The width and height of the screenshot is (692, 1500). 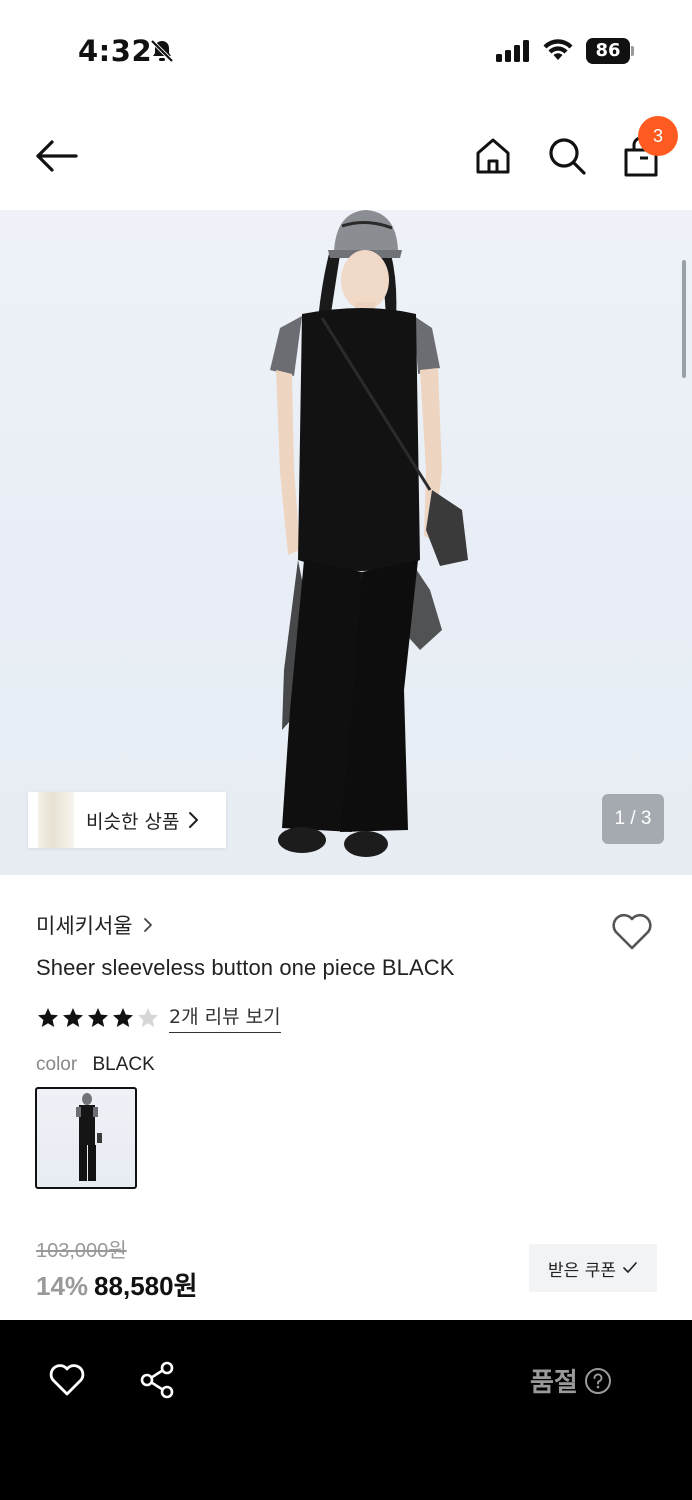 I want to click on battery-level: 86, so click(x=608, y=51).